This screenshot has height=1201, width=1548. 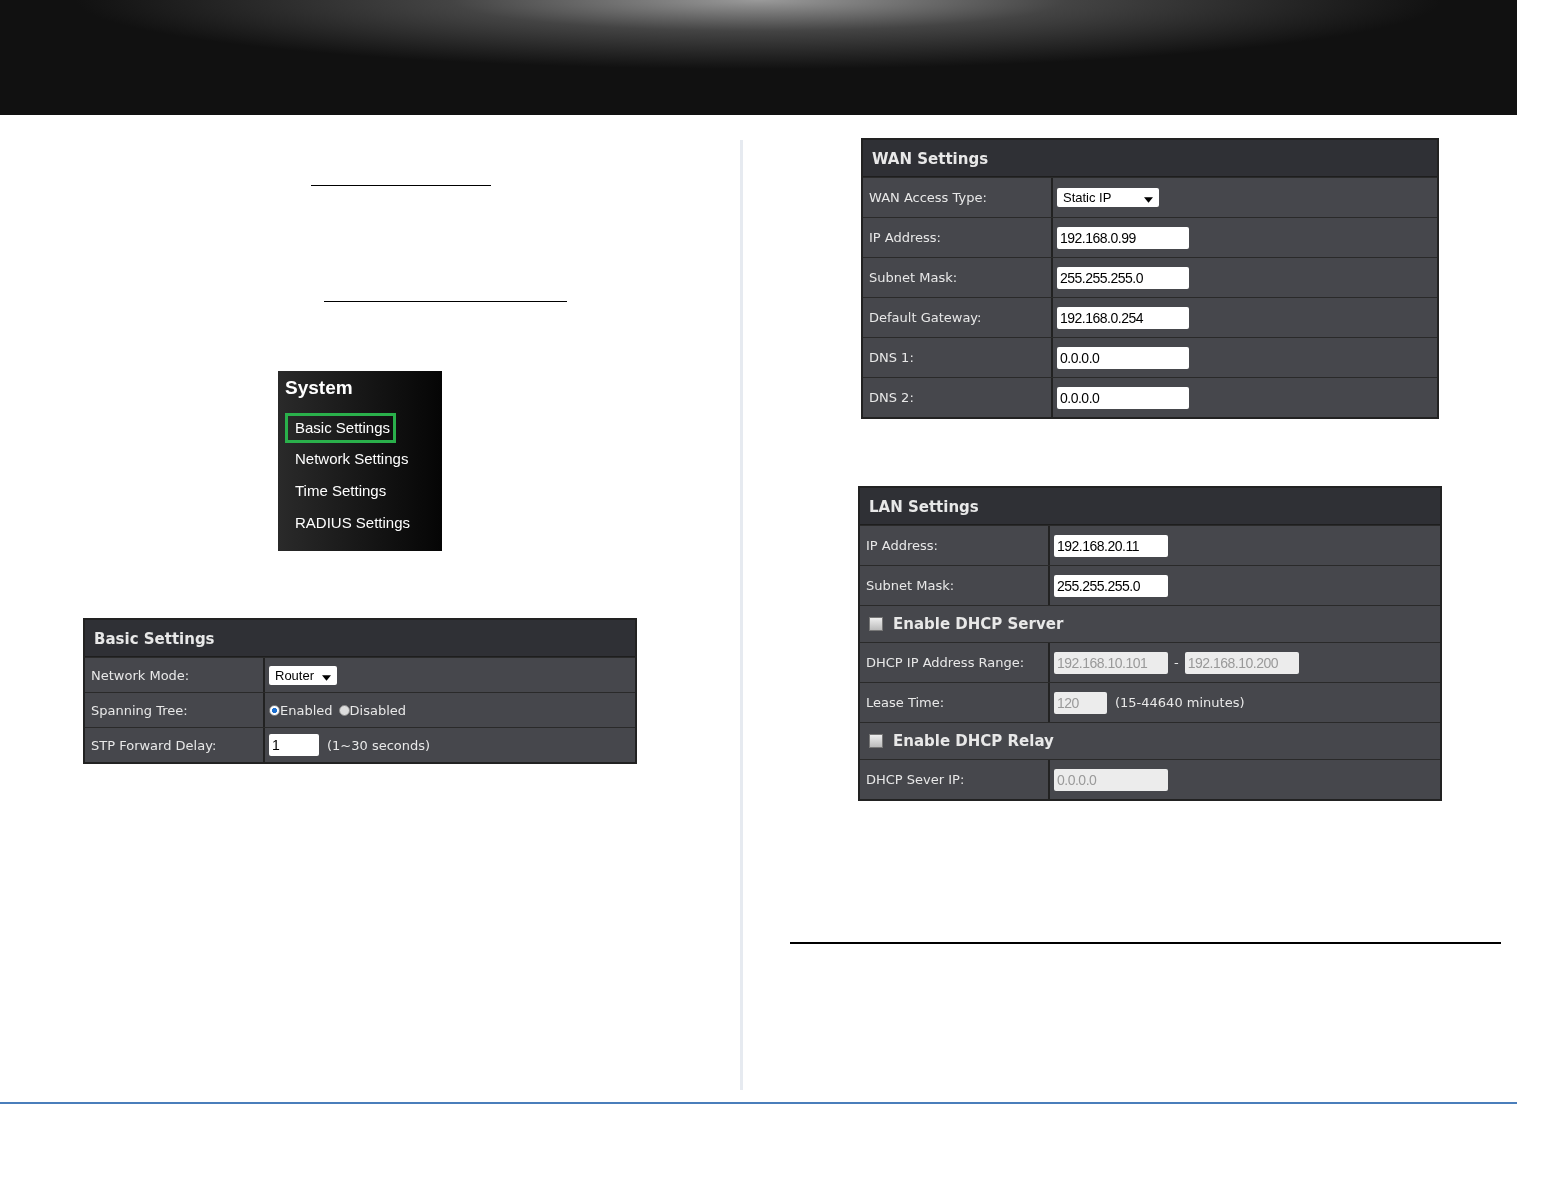 I want to click on field-label: WAN Access Type:, so click(x=928, y=197).